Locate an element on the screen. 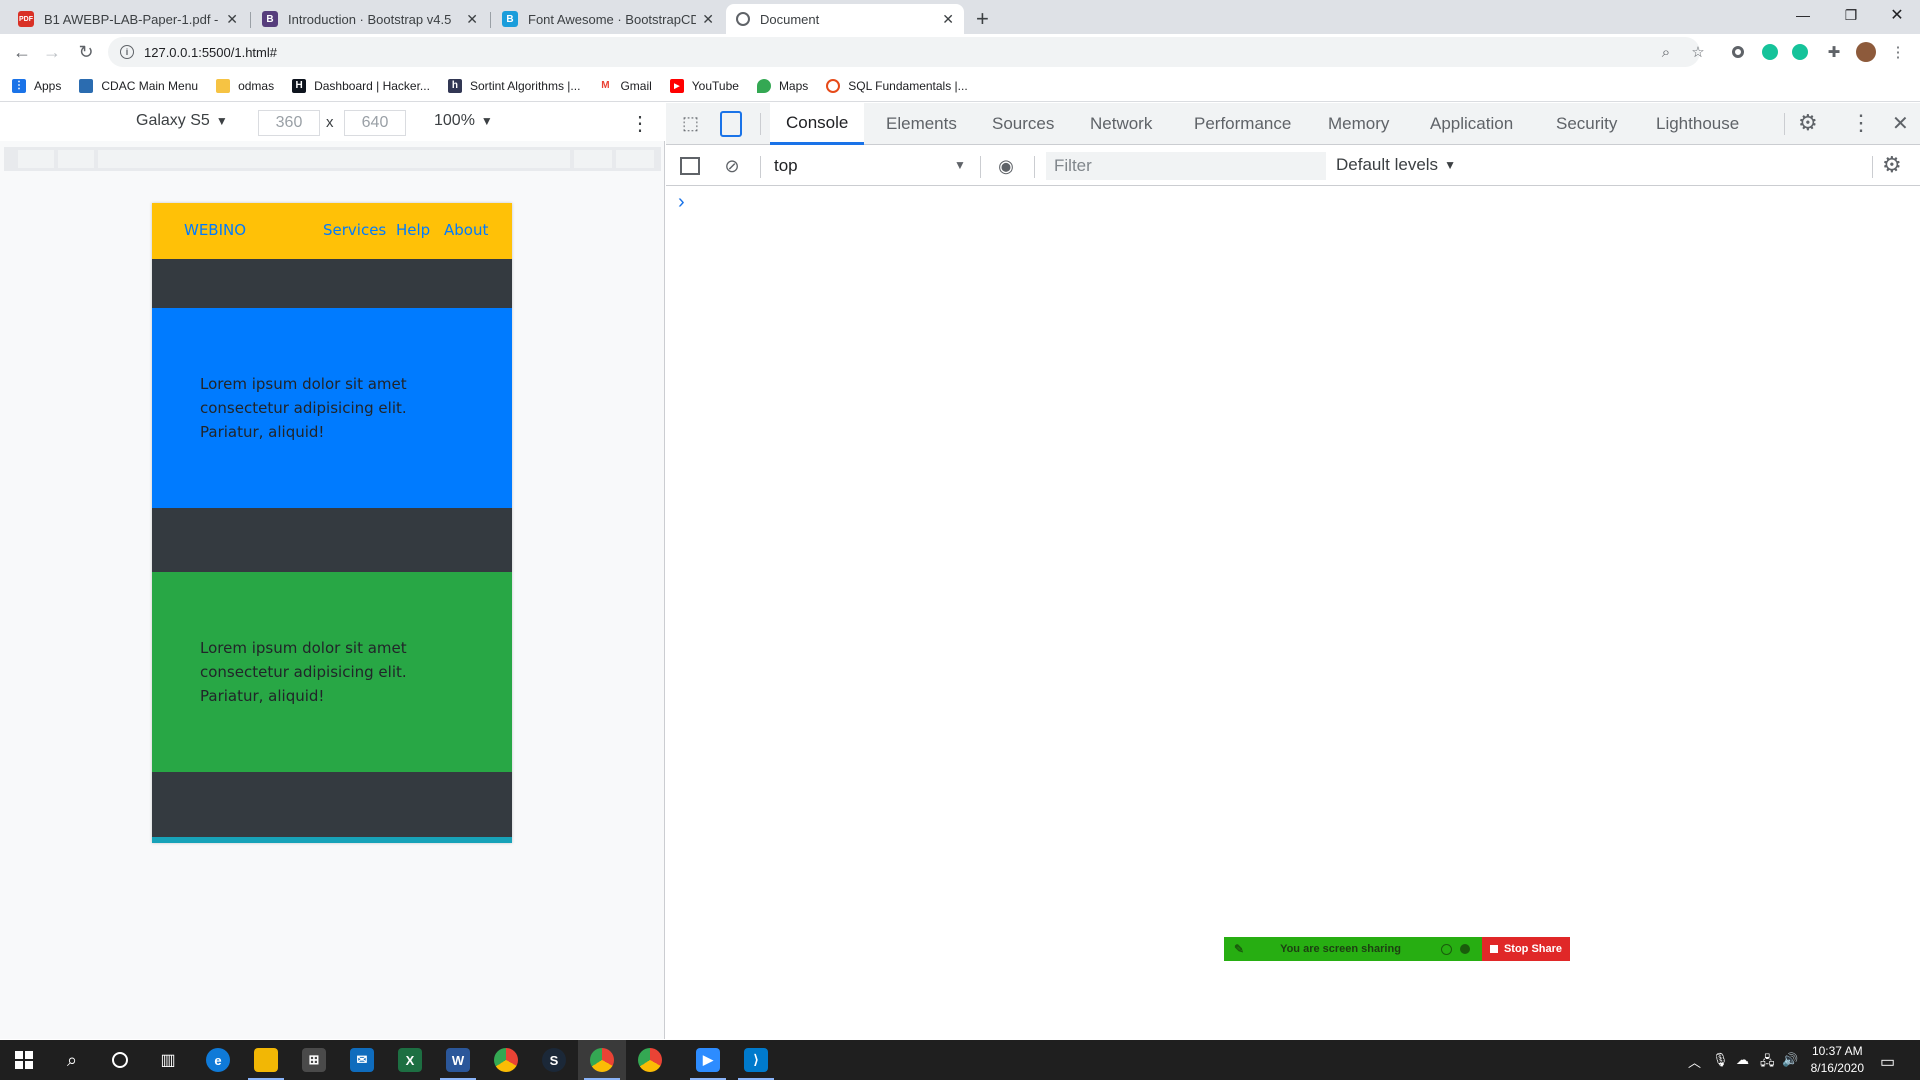 The image size is (1920, 1080). inspect-element-icon: ⬚ is located at coordinates (694, 125).